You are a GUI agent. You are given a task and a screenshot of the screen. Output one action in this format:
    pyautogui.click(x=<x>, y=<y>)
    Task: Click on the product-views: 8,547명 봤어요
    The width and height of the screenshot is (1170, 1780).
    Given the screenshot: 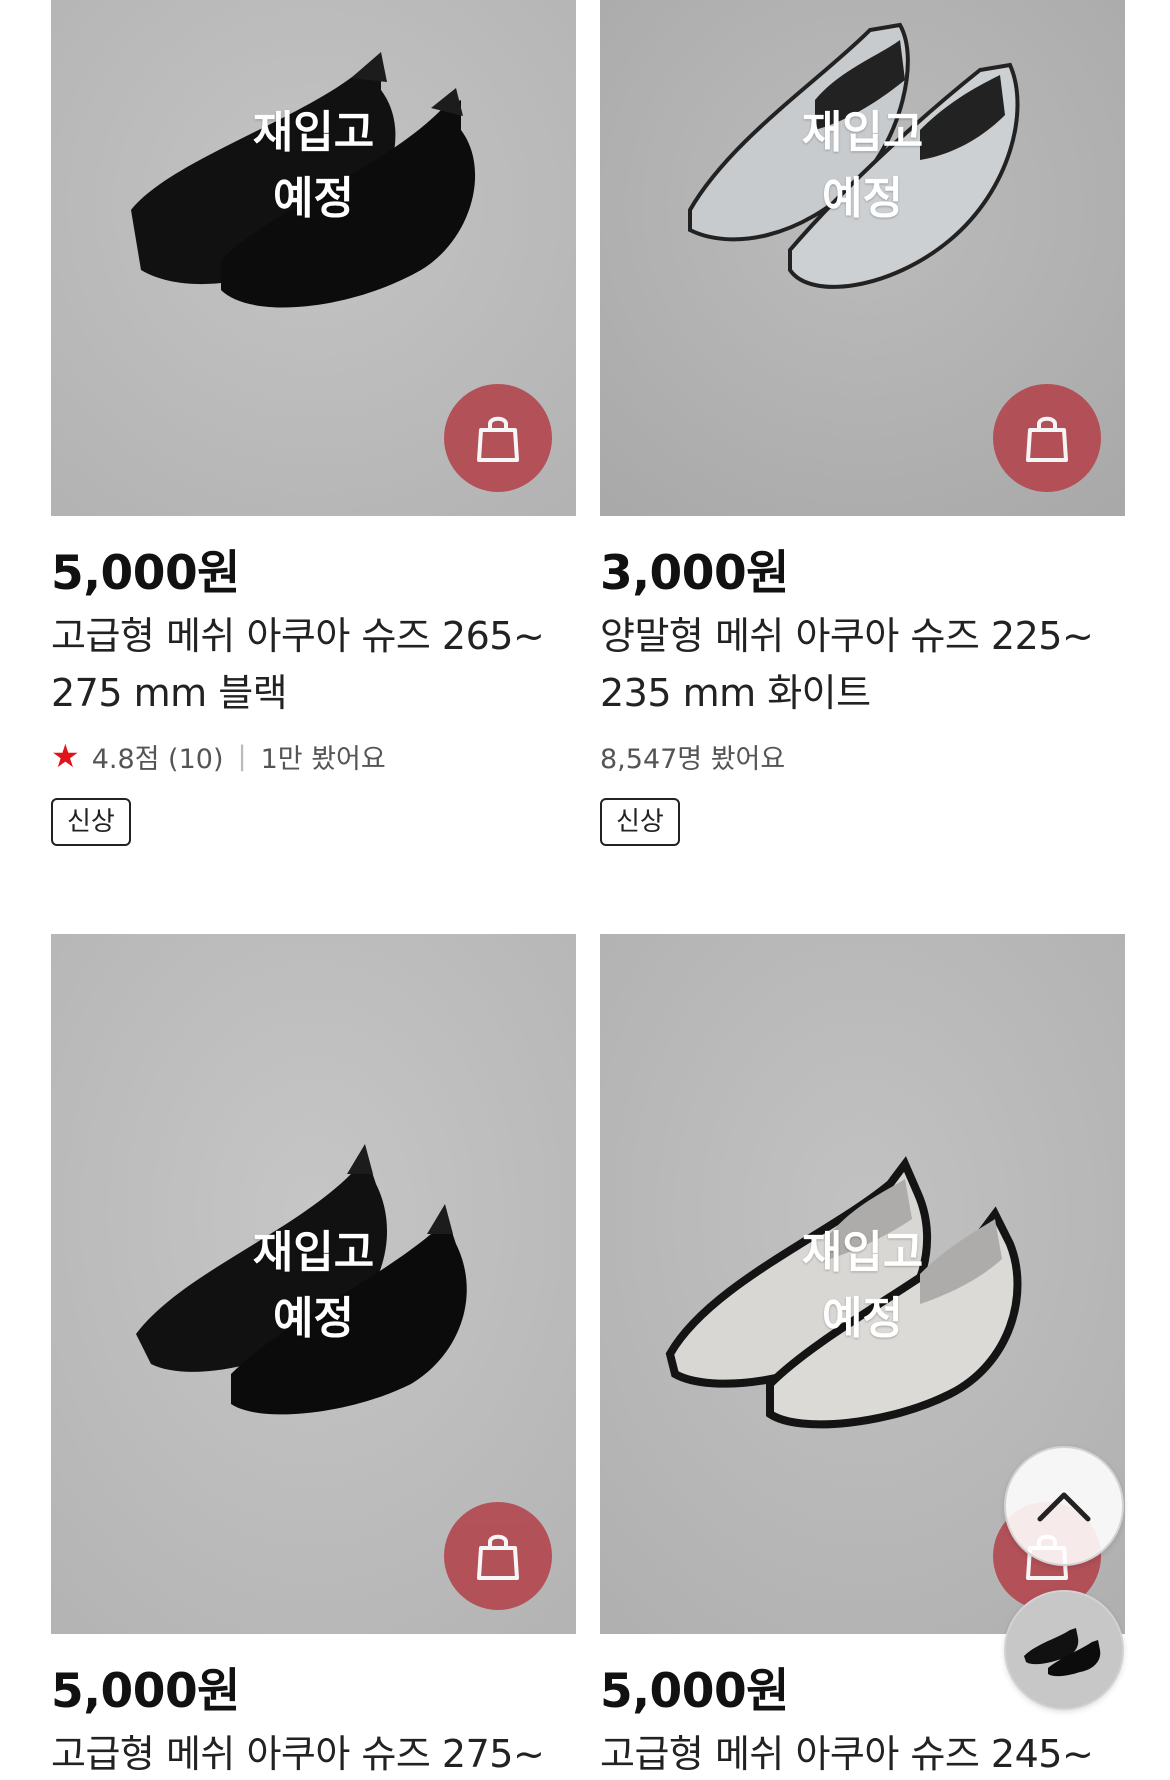 What is the action you would take?
    pyautogui.click(x=693, y=759)
    